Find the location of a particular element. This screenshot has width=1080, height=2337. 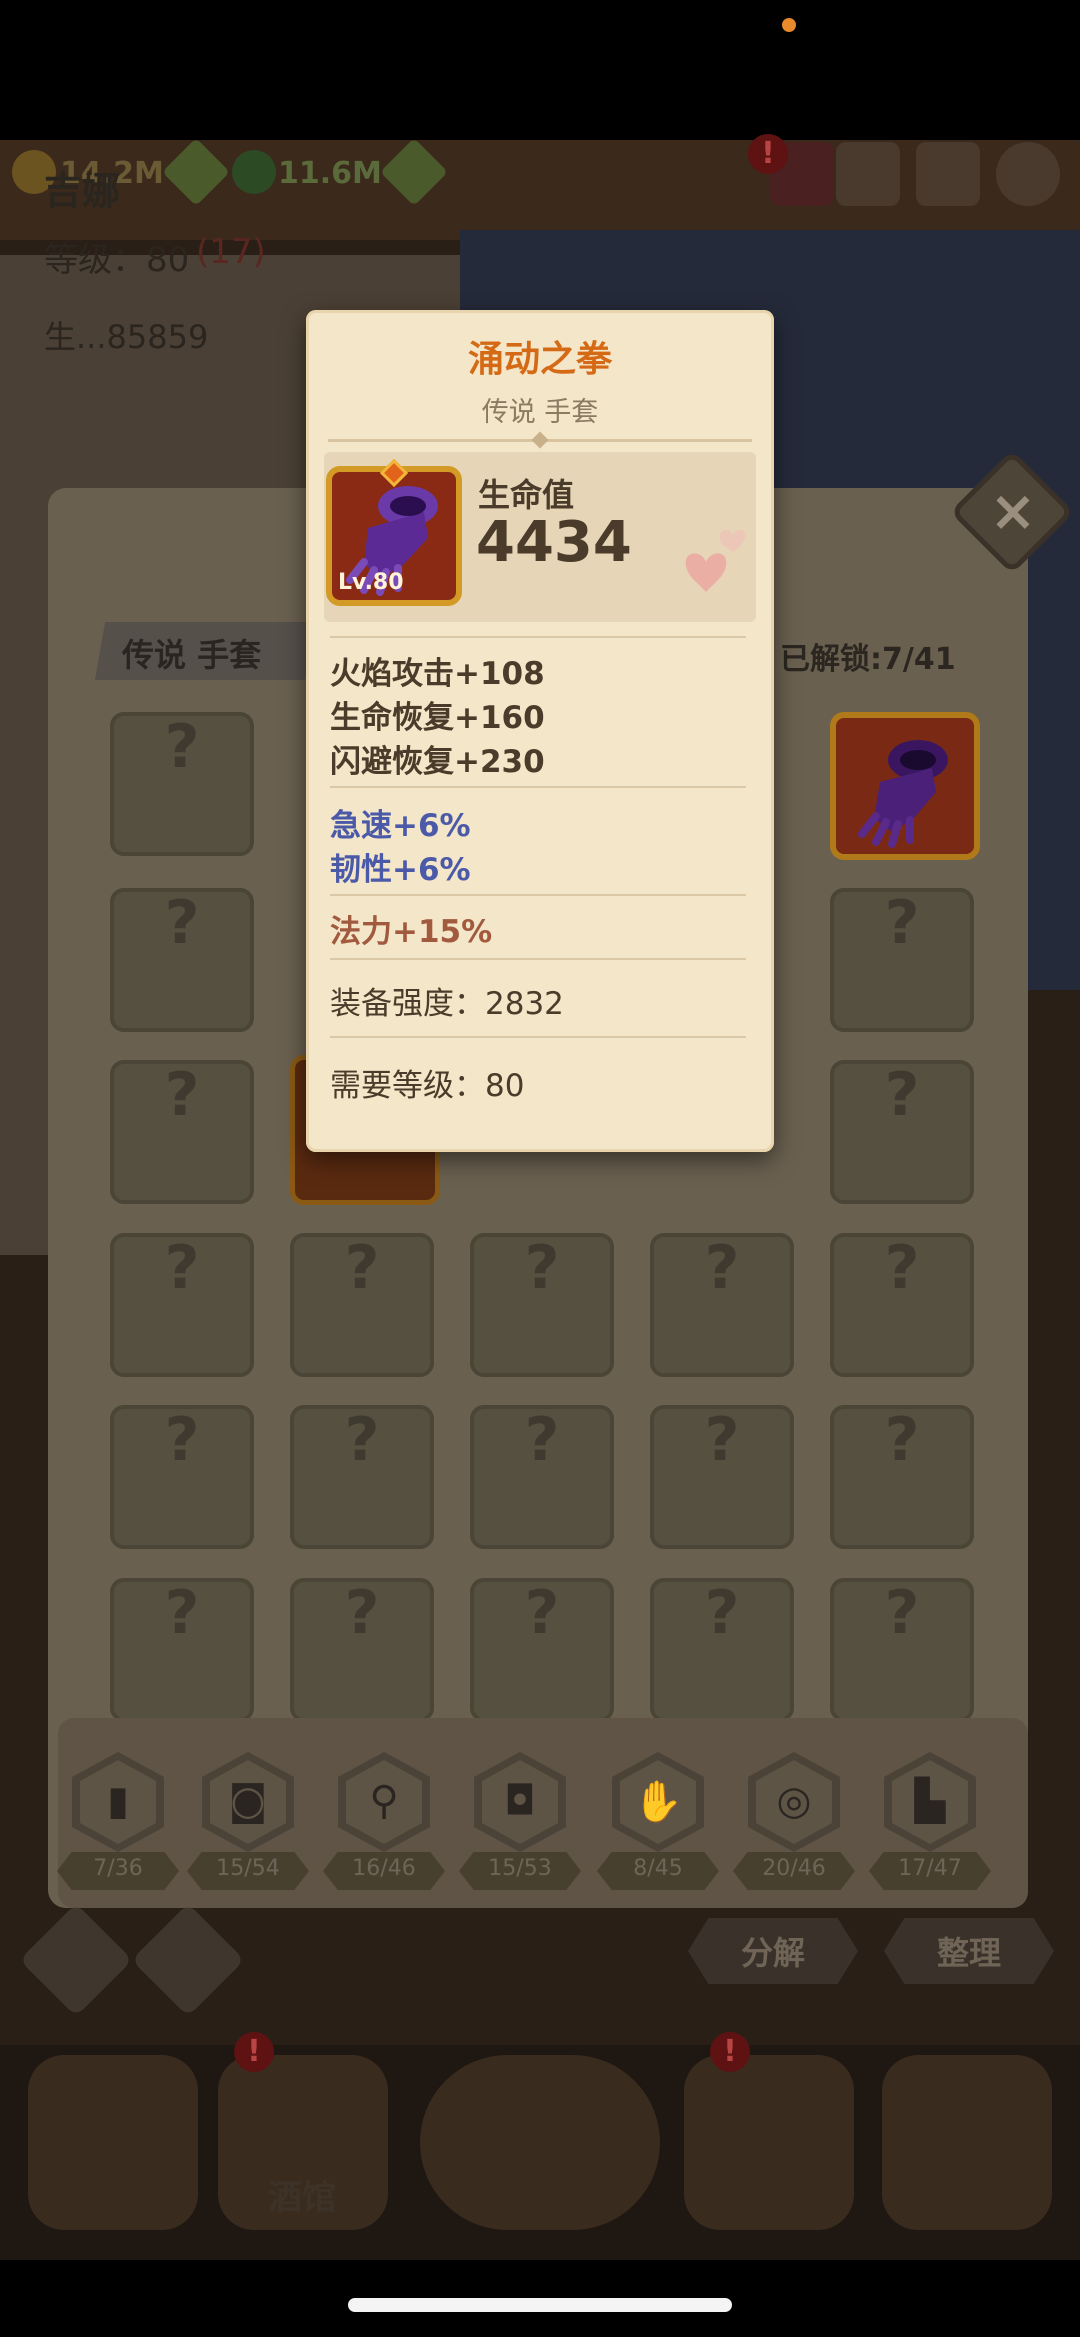

hero-level-bonus: (17) is located at coordinates (231, 252).